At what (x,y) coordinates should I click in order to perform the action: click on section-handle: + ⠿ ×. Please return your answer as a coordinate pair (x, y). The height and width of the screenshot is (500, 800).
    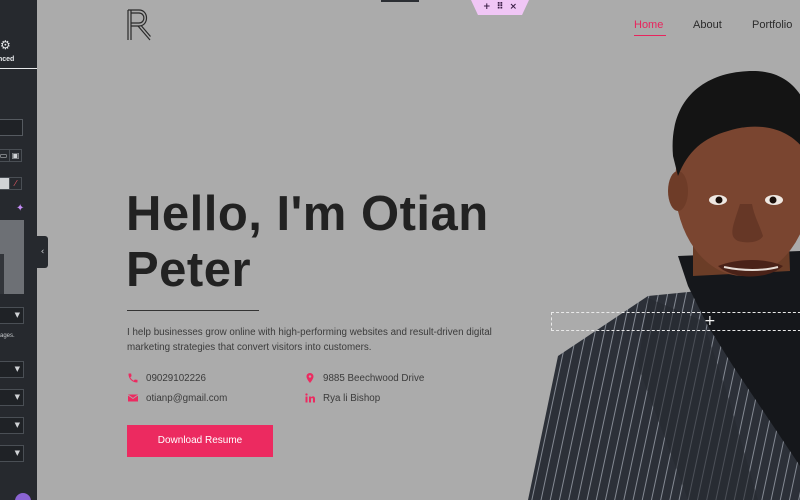
    Looking at the image, I should click on (500, 7).